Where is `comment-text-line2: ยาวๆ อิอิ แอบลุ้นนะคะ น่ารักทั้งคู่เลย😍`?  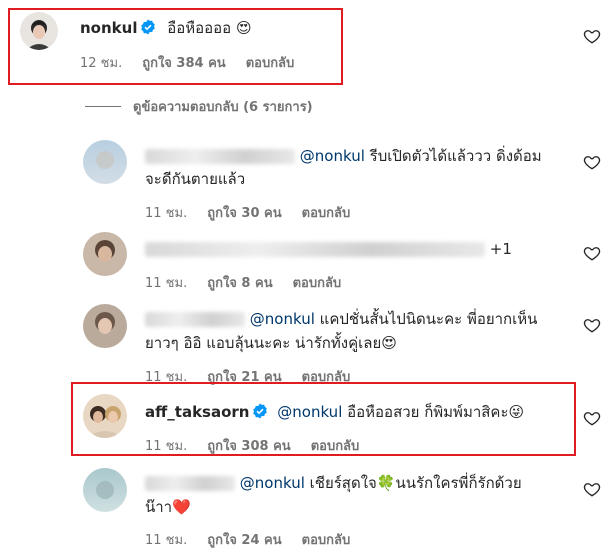 comment-text-line2: ยาวๆ อิอิ แอบลุ้นนะคะ น่ารักทั้งคู่เลย😍 is located at coordinates (271, 343).